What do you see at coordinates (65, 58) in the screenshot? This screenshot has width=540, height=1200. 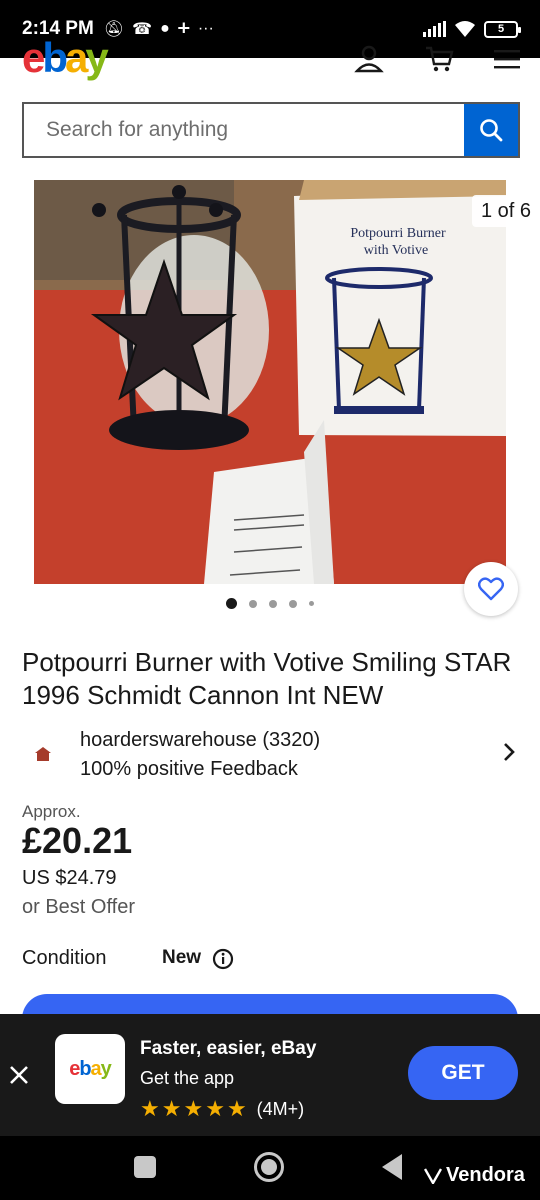 I see `ebay-logo: ebay` at bounding box center [65, 58].